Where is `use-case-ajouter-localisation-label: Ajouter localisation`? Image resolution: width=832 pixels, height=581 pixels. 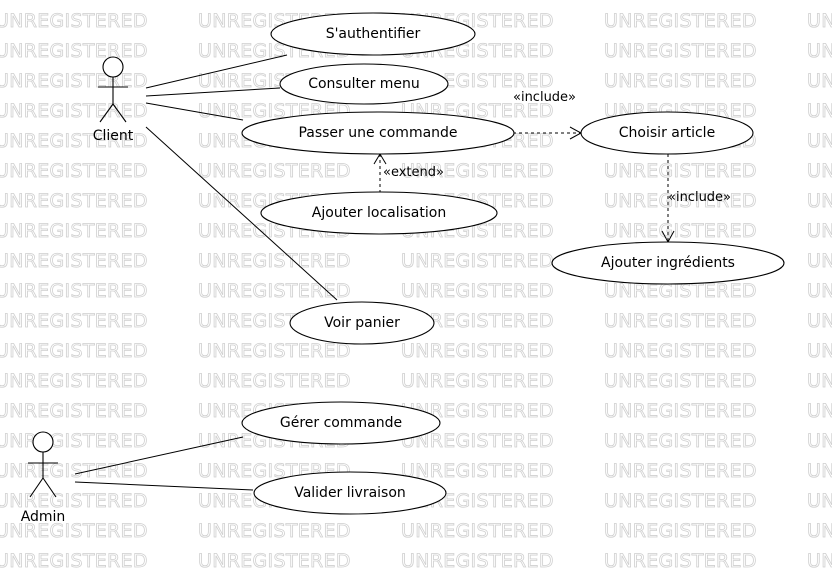 use-case-ajouter-localisation-label: Ajouter localisation is located at coordinates (379, 213).